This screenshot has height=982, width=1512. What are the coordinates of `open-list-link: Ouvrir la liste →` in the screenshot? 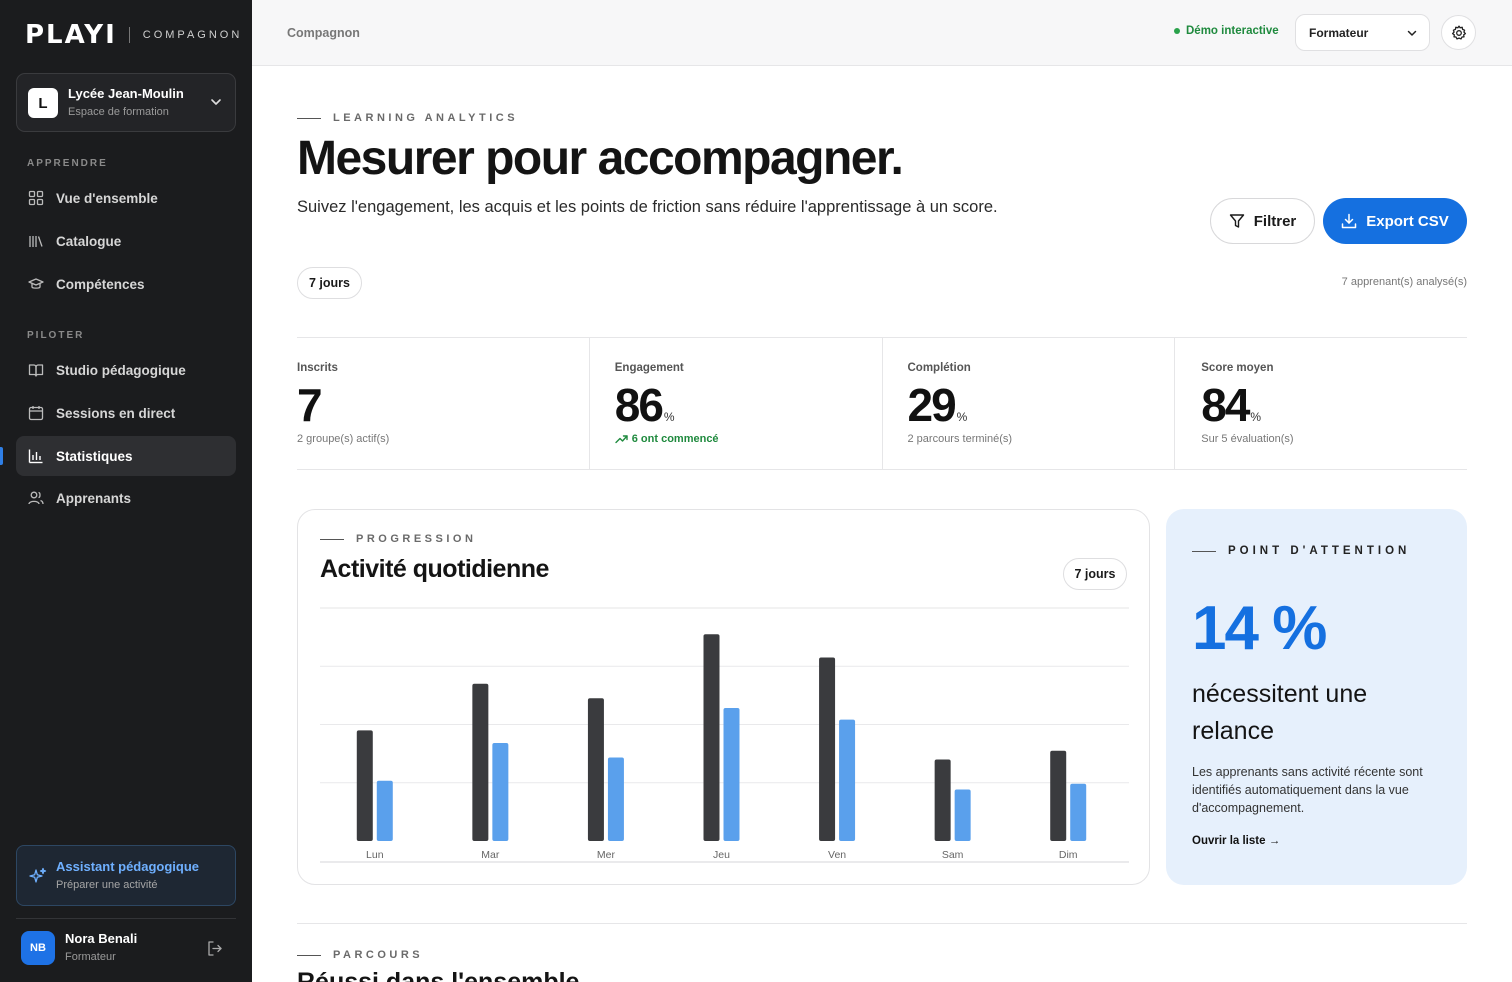 It's located at (1236, 841).